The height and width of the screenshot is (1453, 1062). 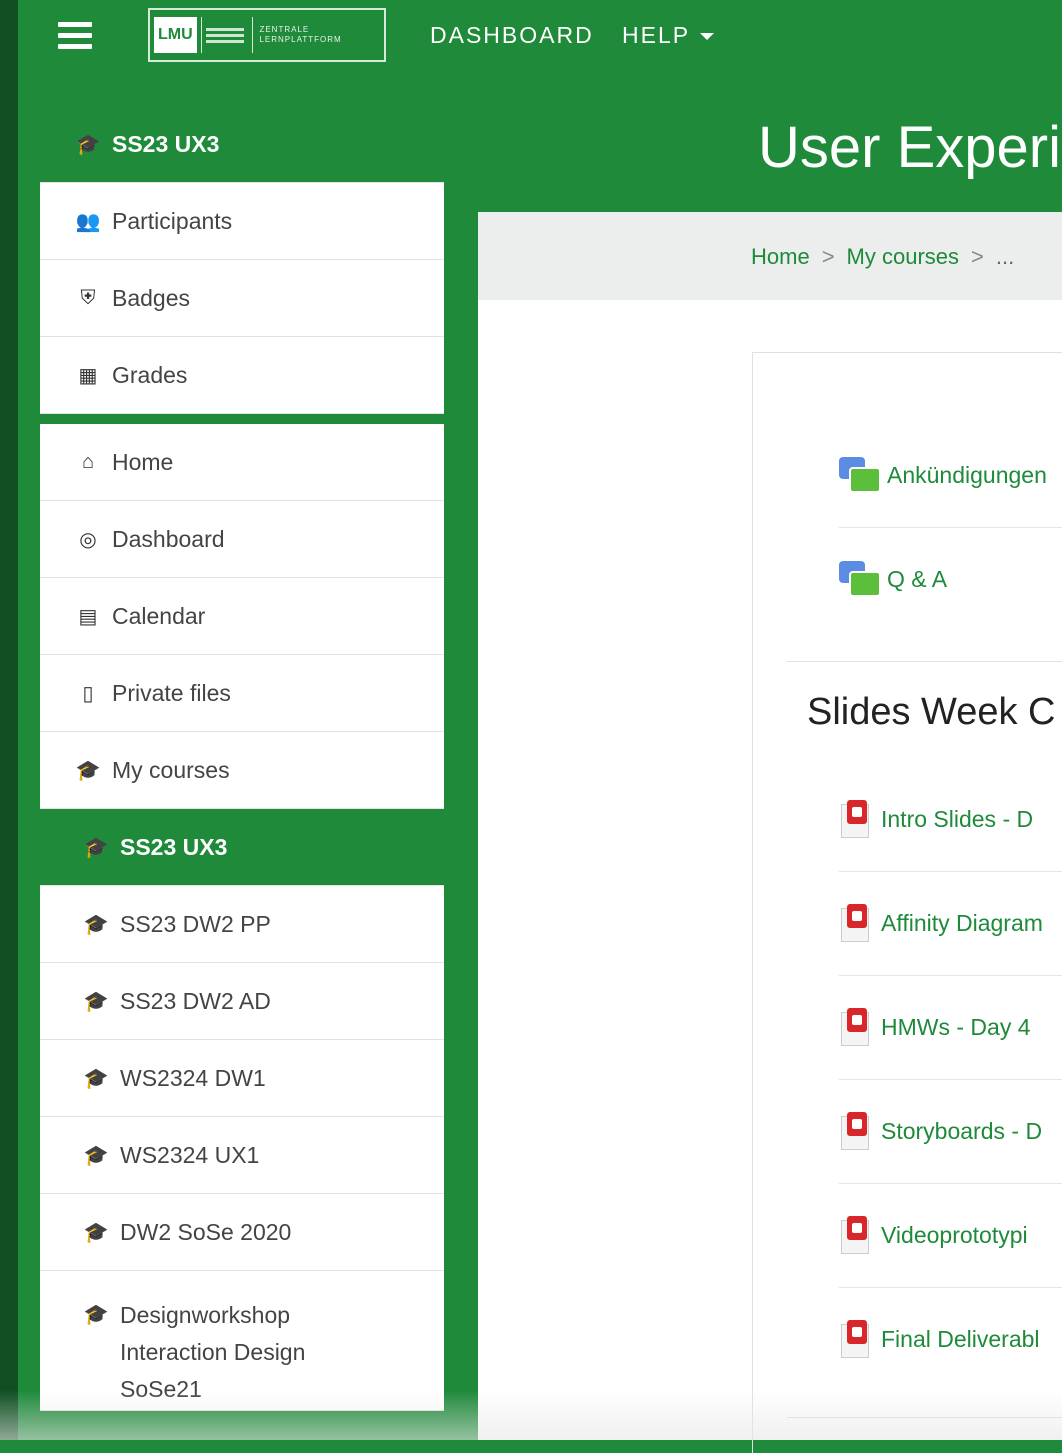 I want to click on resource-intro-slides: Intro Slides - D, so click(x=950, y=819).